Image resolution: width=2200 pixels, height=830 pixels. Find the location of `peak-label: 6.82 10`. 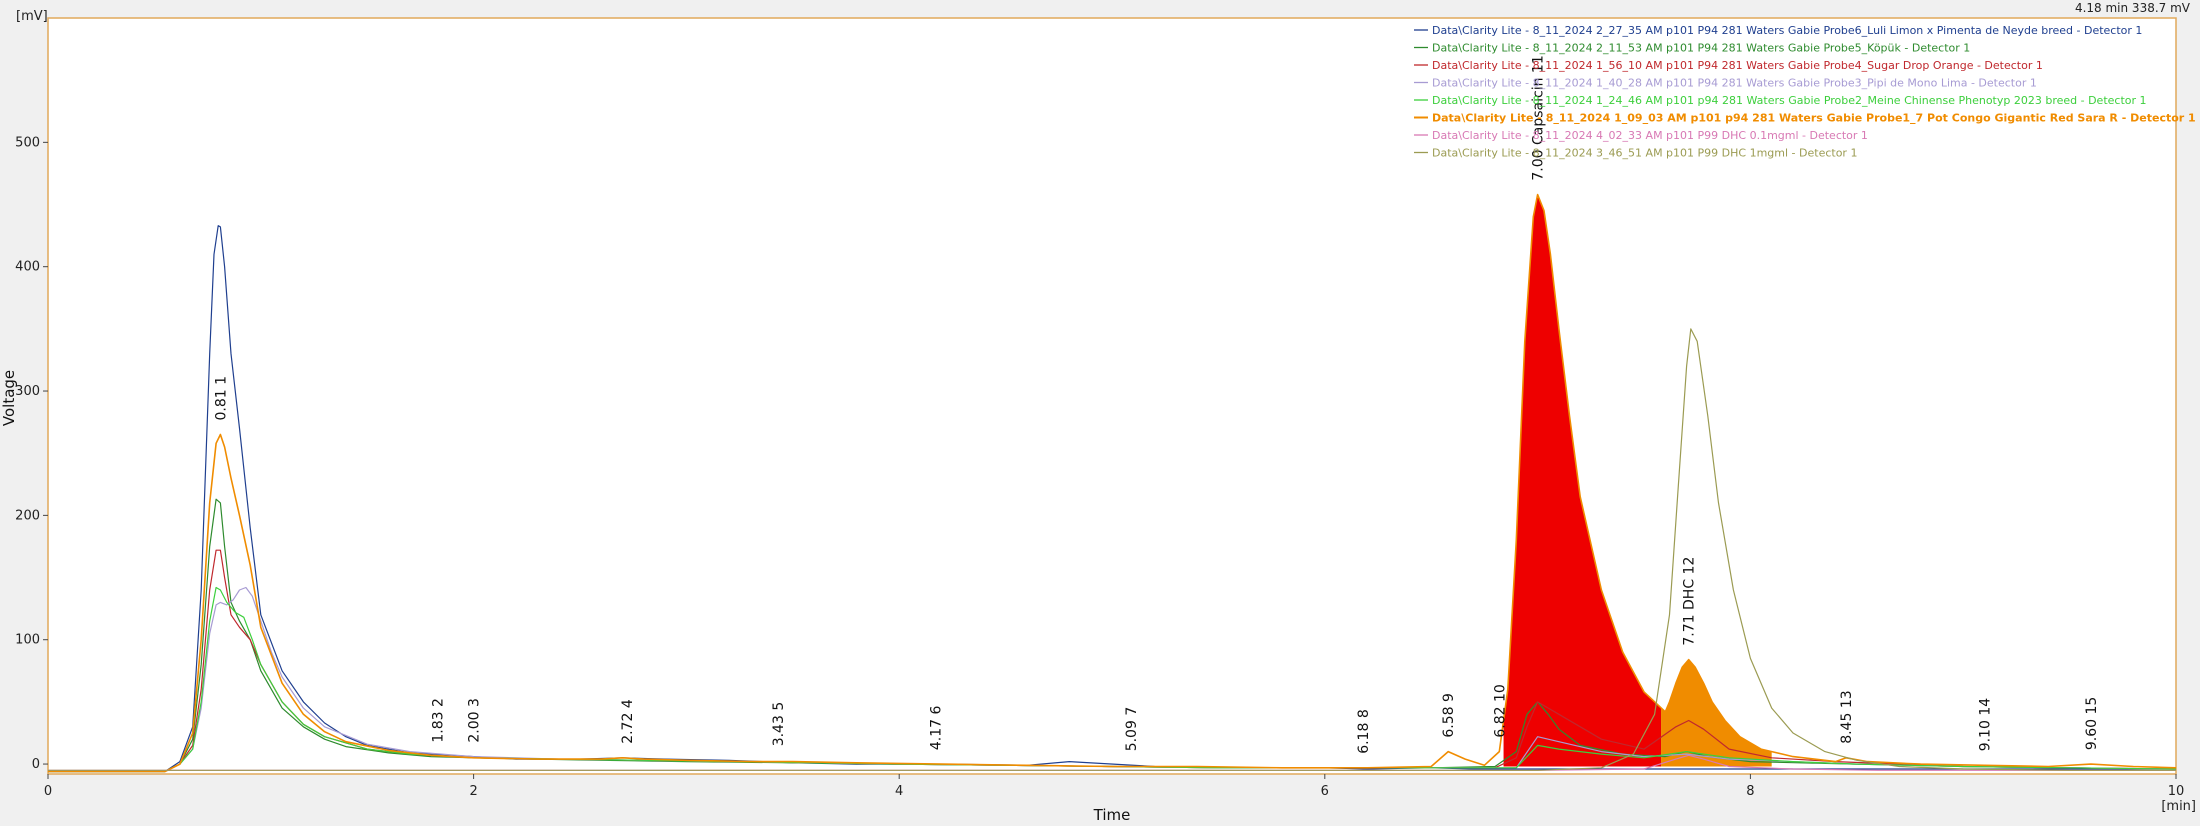

peak-label: 6.82 10 is located at coordinates (1500, 710).